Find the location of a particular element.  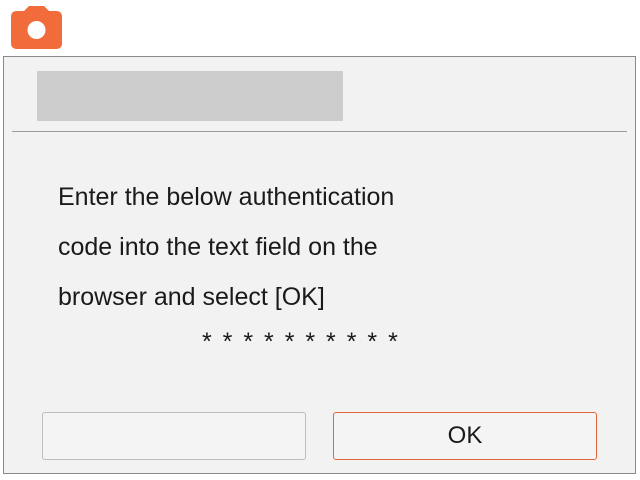

secondary-button is located at coordinates (174, 436).